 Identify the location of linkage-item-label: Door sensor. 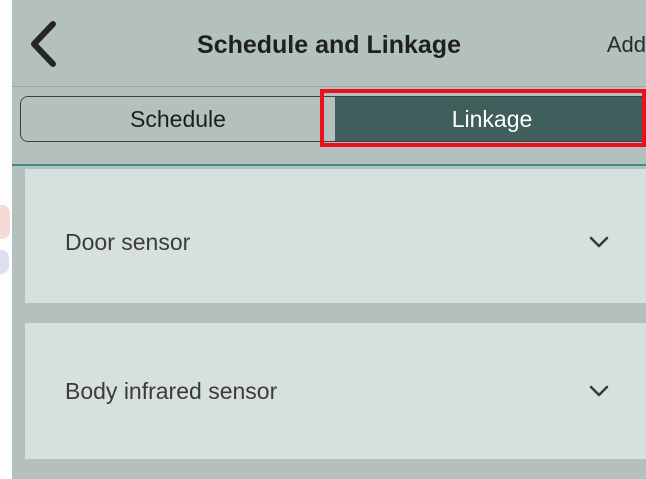
(128, 241).